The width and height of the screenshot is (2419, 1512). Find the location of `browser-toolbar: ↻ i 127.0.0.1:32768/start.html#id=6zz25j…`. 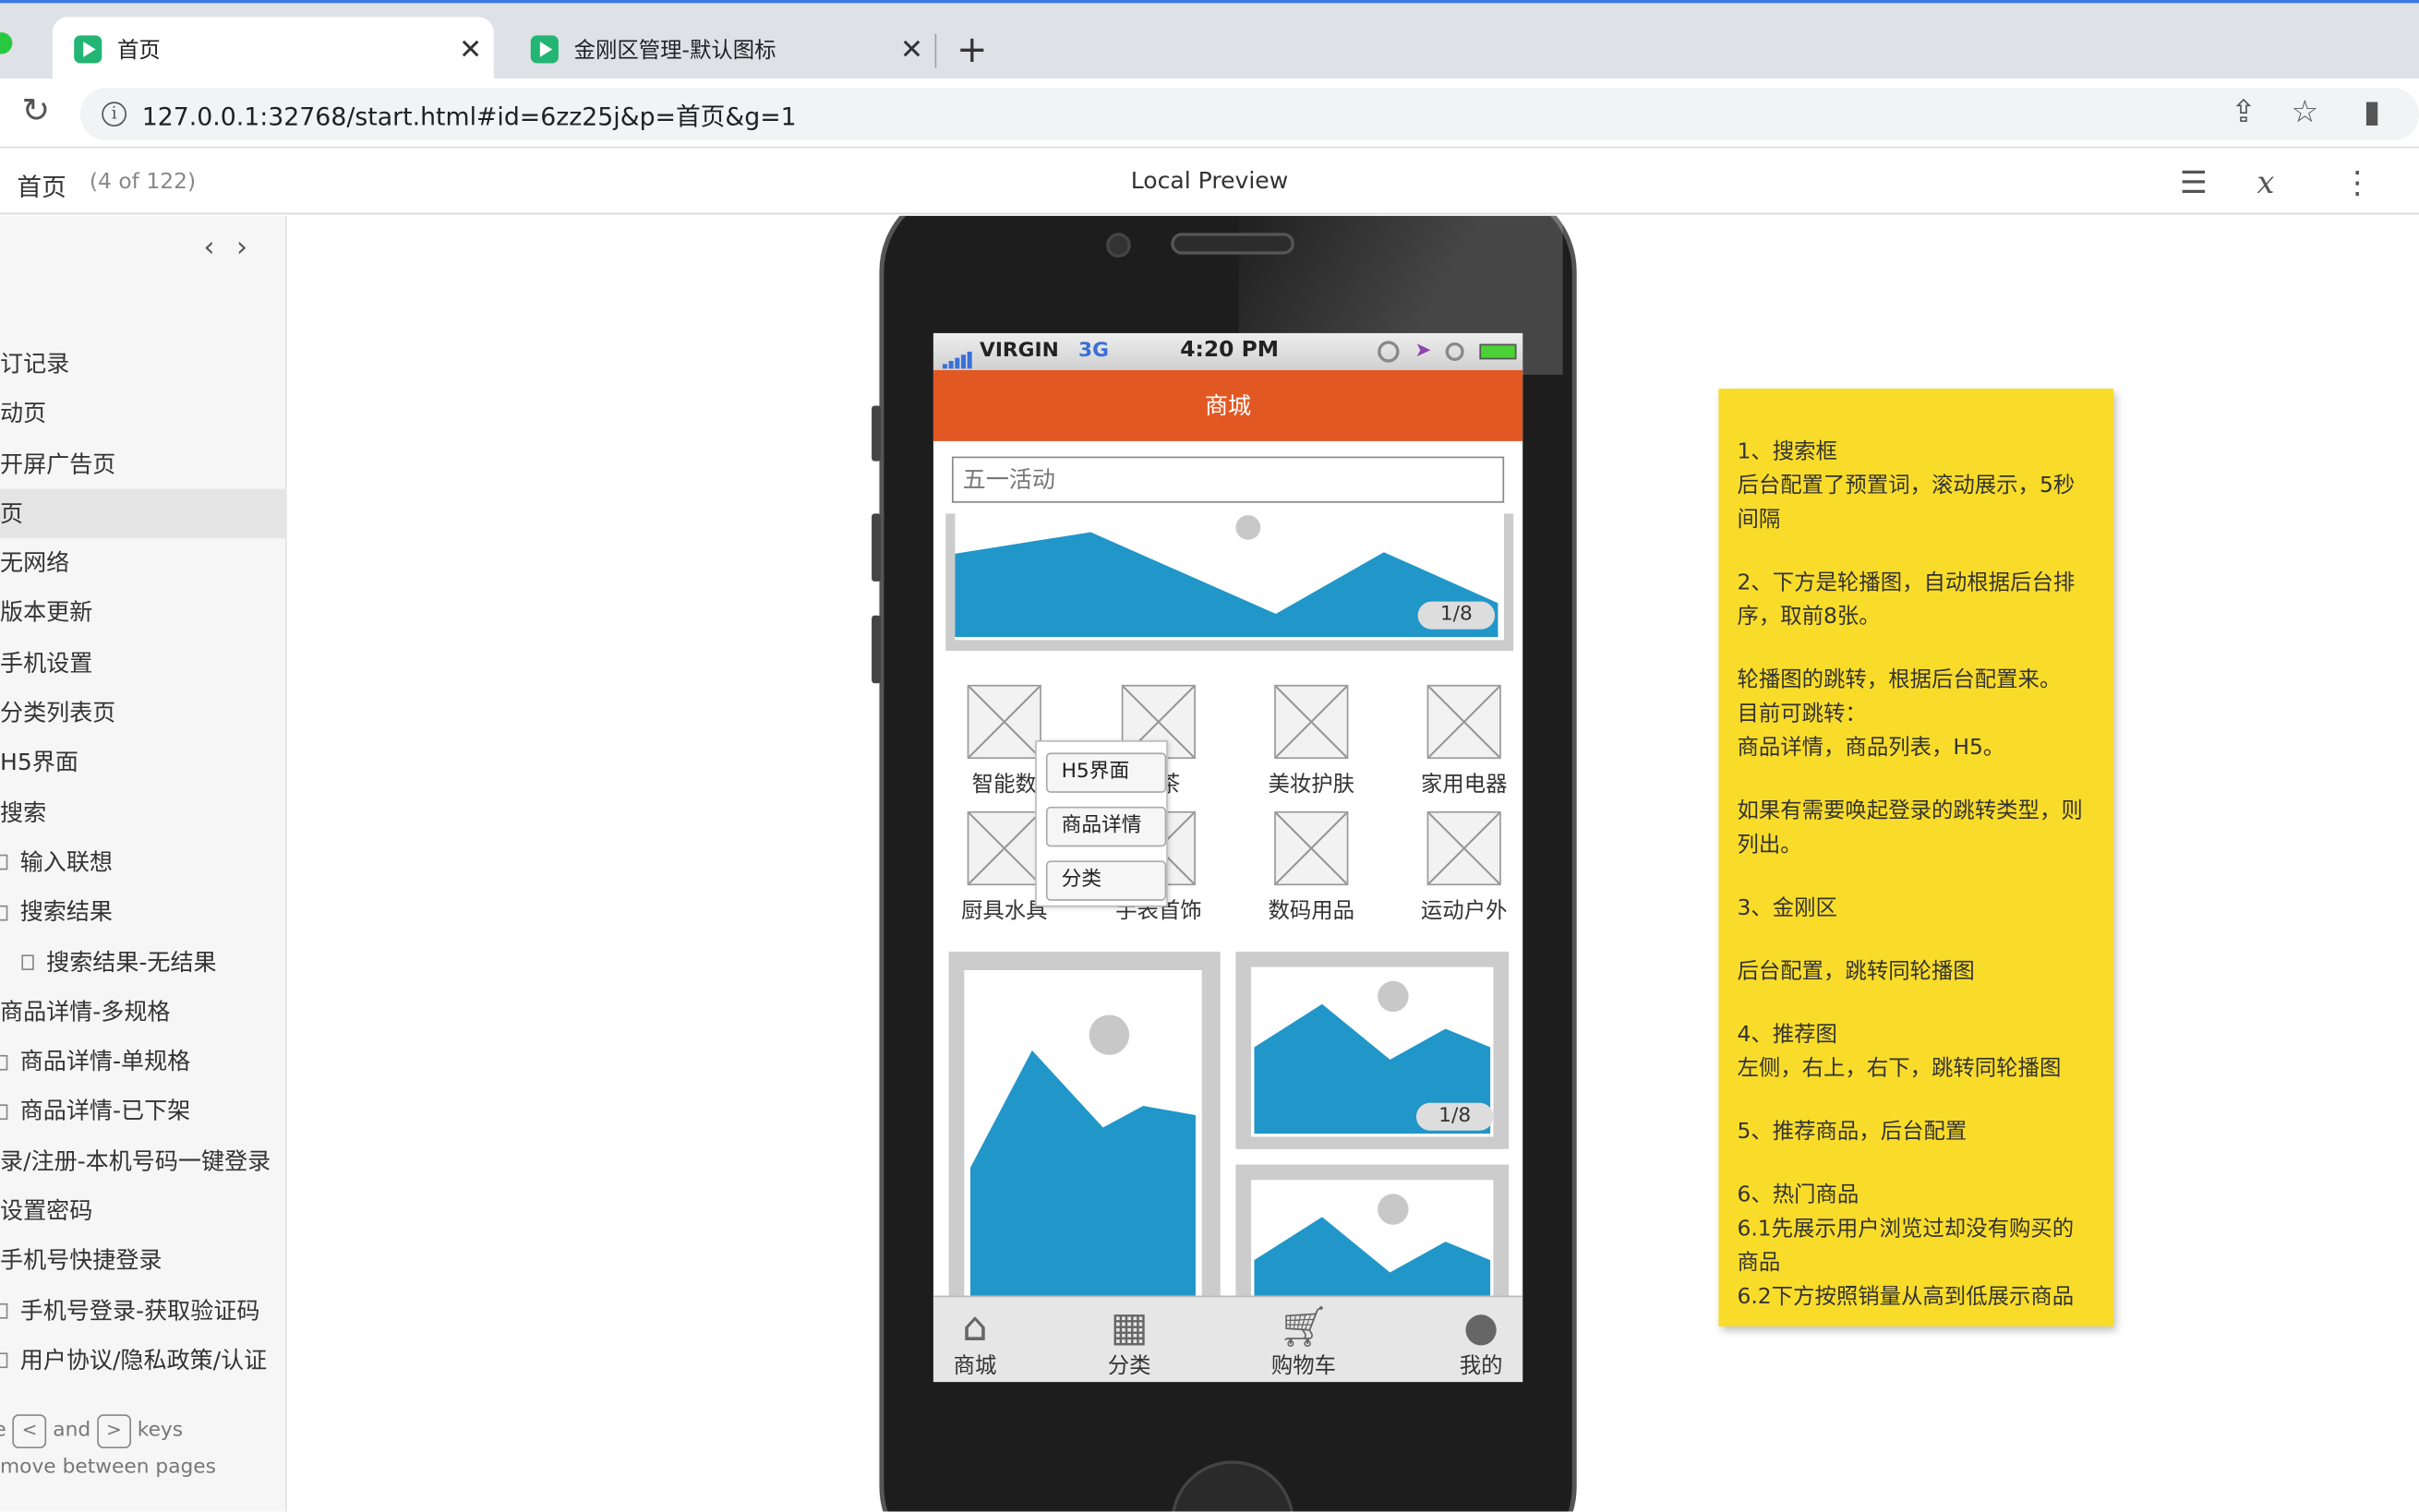

browser-toolbar: ↻ i 127.0.0.1:32768/start.html#id=6zz25j… is located at coordinates (1209, 113).